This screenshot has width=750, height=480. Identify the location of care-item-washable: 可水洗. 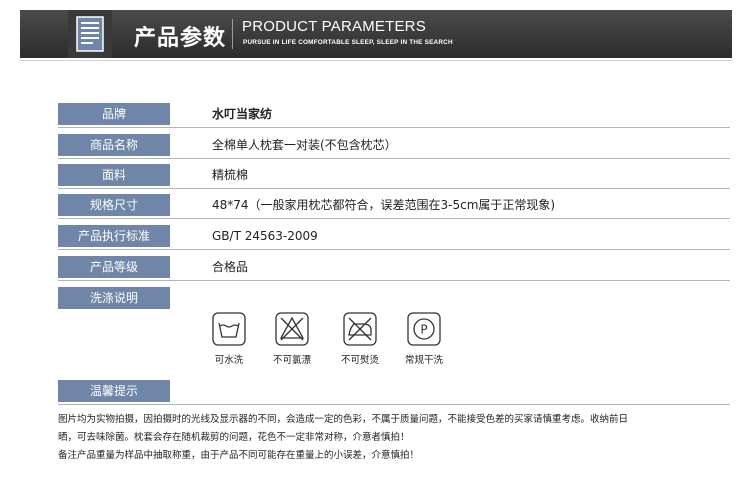
(229, 339).